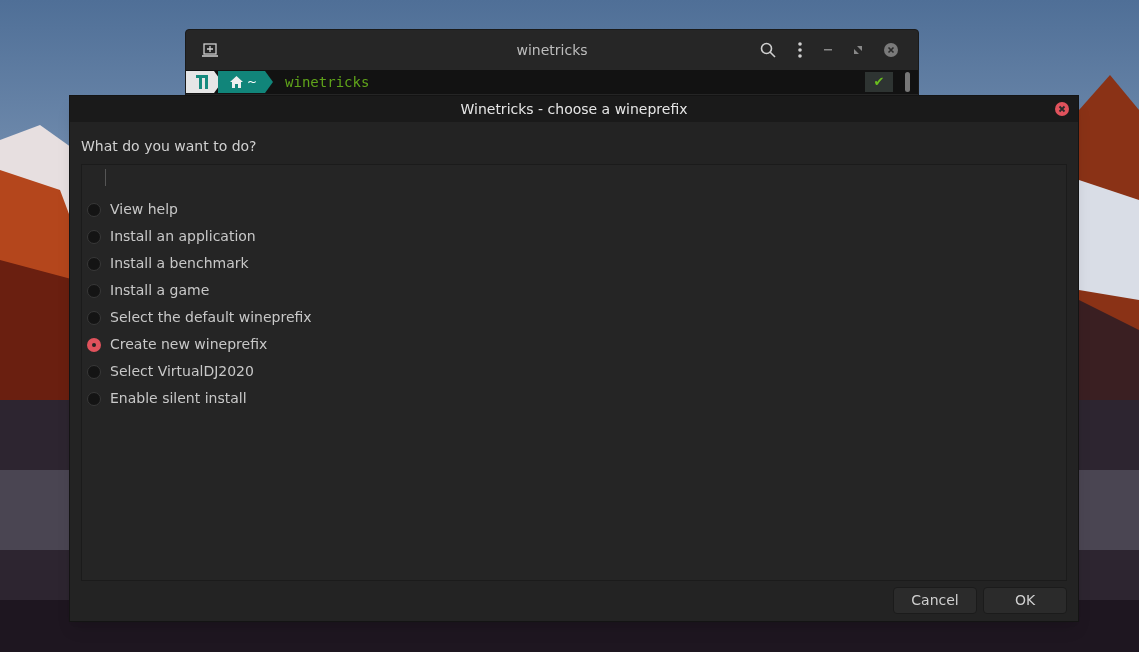  What do you see at coordinates (189, 344) in the screenshot?
I see `option-label: Create new wineprefix` at bounding box center [189, 344].